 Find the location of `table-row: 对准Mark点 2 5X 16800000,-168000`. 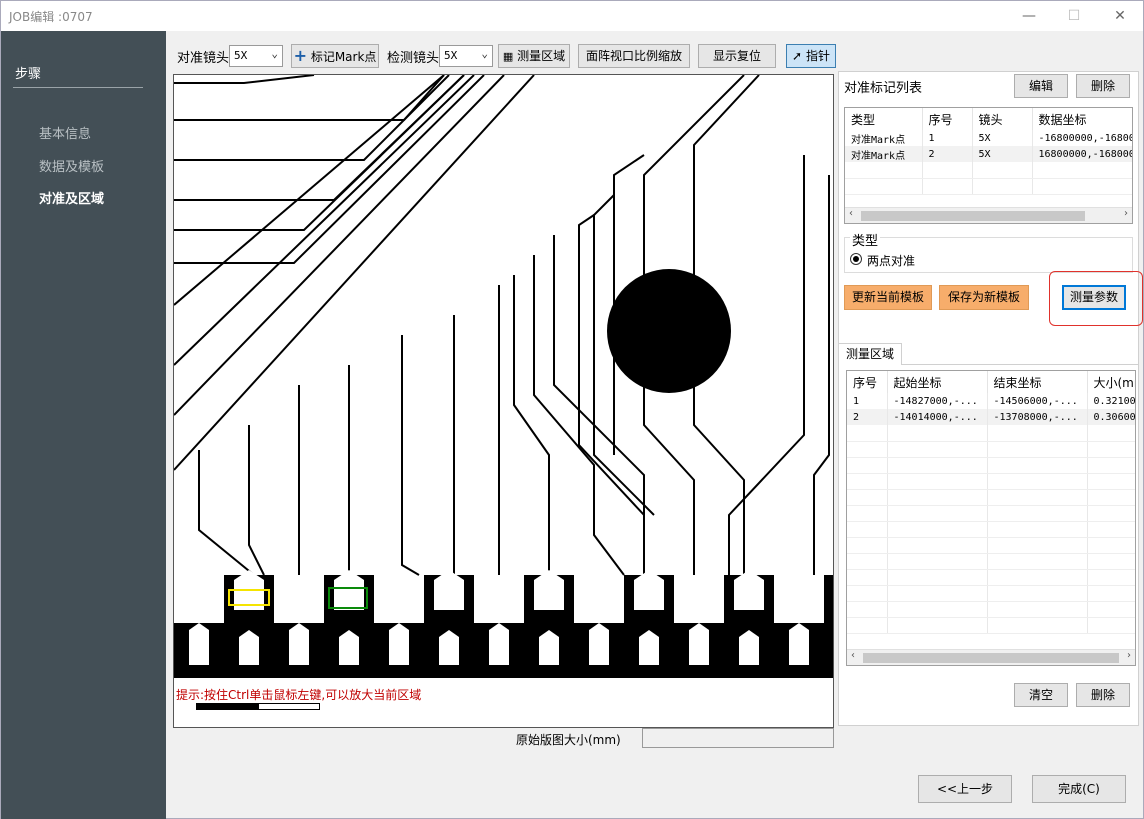

table-row: 对准Mark点 2 5X 16800000,-168000 is located at coordinates (988, 154).